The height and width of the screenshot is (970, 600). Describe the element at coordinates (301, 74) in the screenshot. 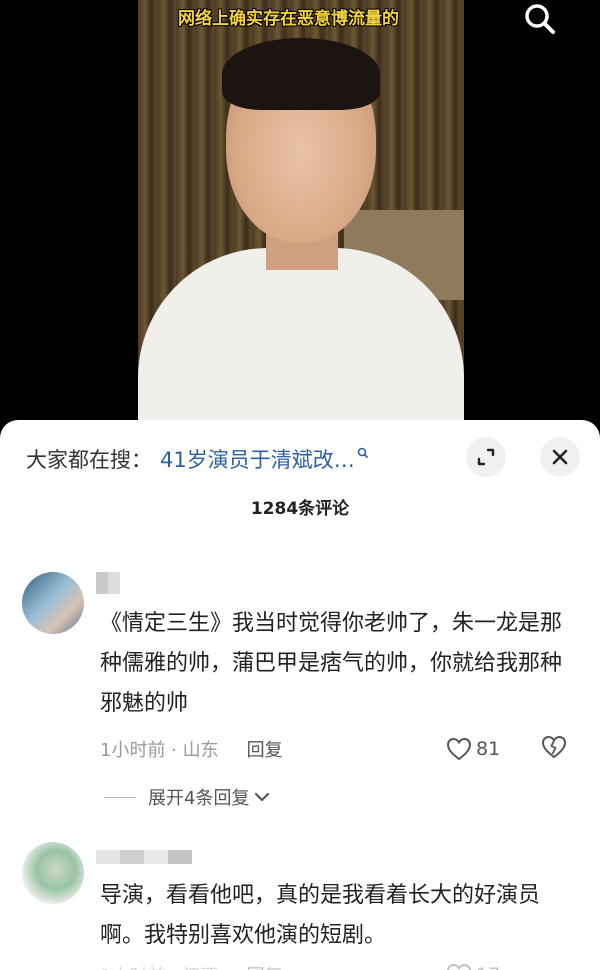

I see `video-person-hair` at that location.